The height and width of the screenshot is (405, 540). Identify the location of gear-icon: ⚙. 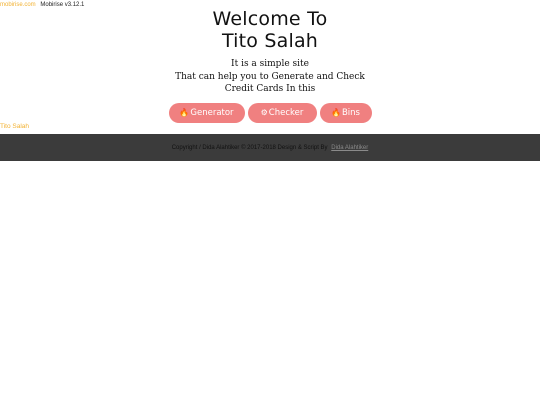
(264, 112).